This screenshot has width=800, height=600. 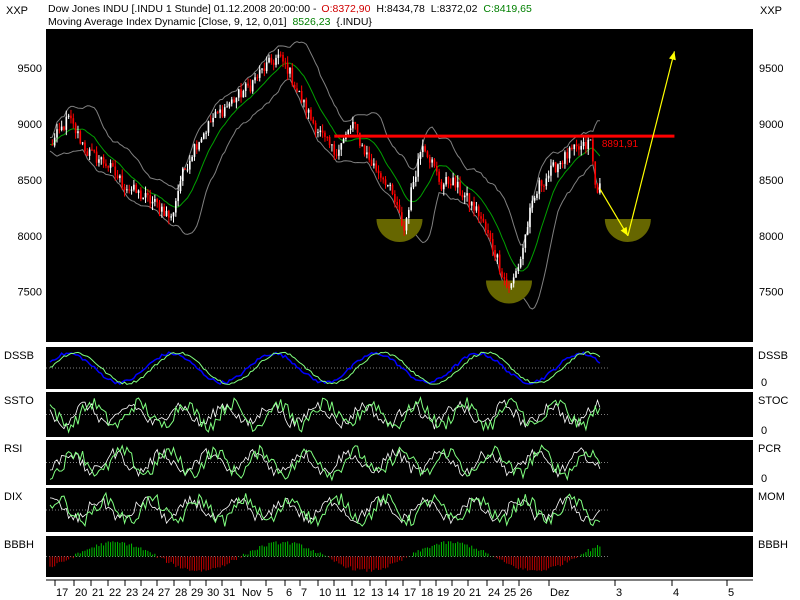 I want to click on indicator-left-label: SSTO, so click(x=19, y=401).